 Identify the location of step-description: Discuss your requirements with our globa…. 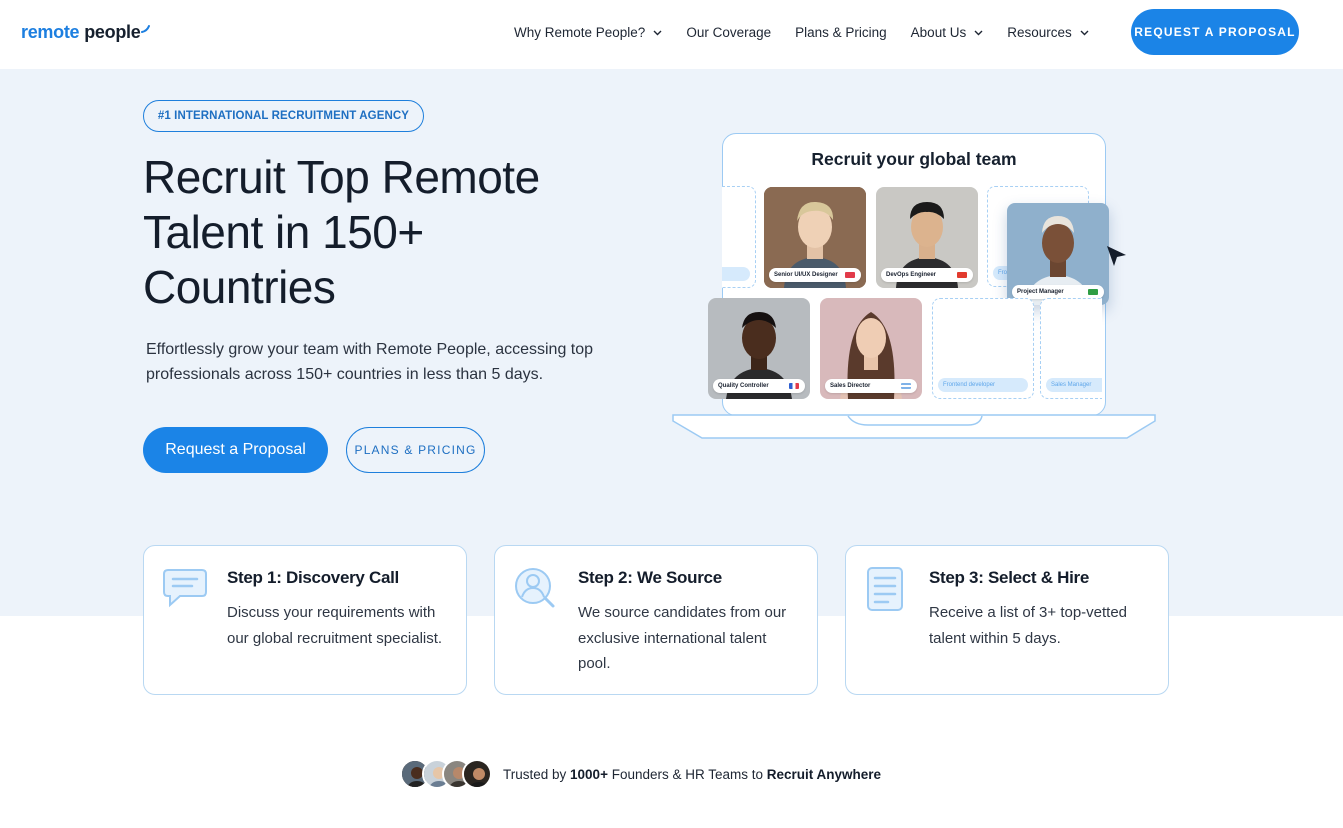
(335, 625).